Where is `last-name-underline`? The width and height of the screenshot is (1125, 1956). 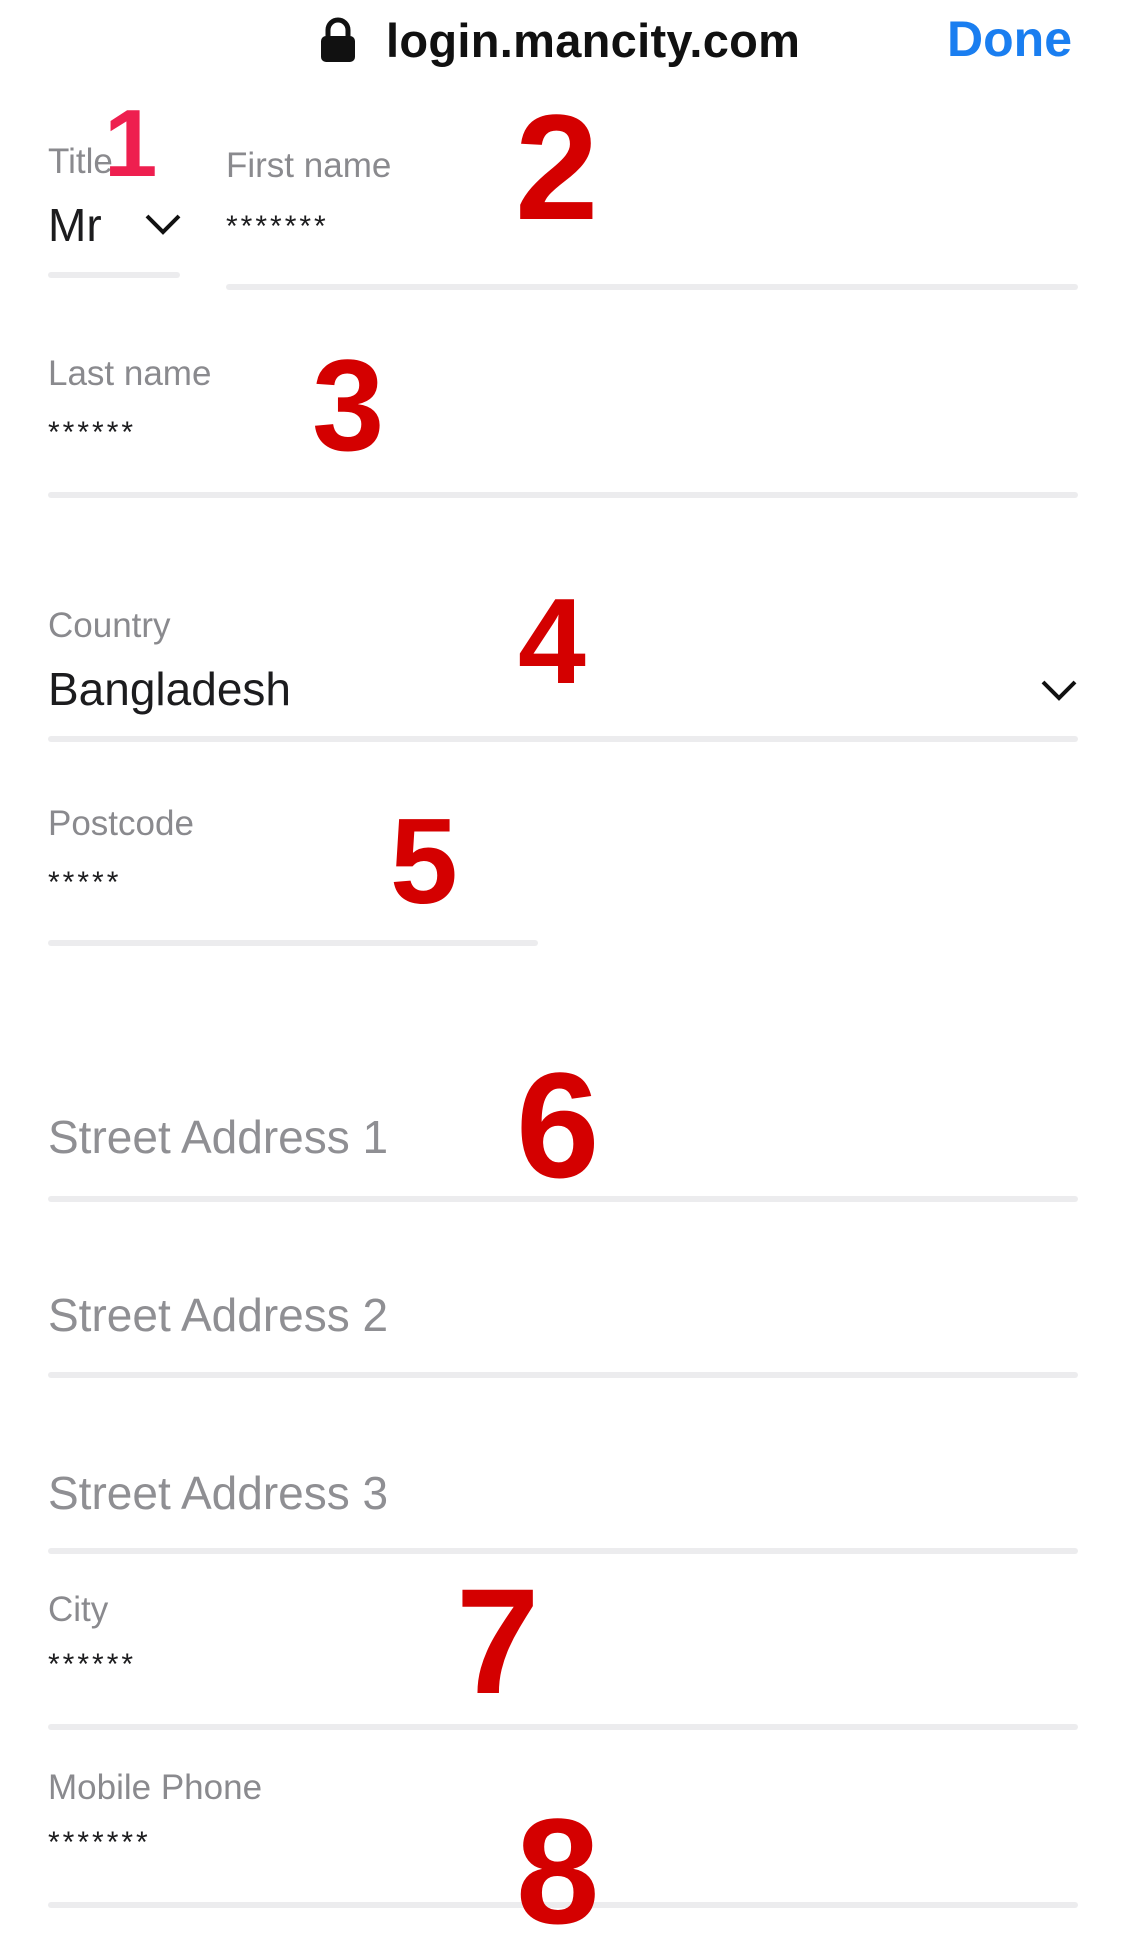 last-name-underline is located at coordinates (563, 495).